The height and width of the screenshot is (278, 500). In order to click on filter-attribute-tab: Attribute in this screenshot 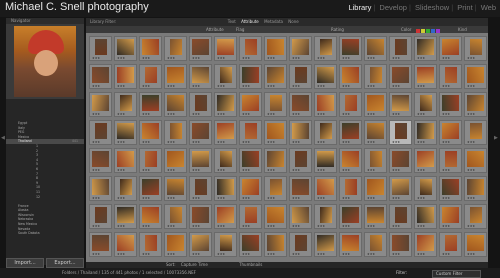, I will do `click(250, 21)`.